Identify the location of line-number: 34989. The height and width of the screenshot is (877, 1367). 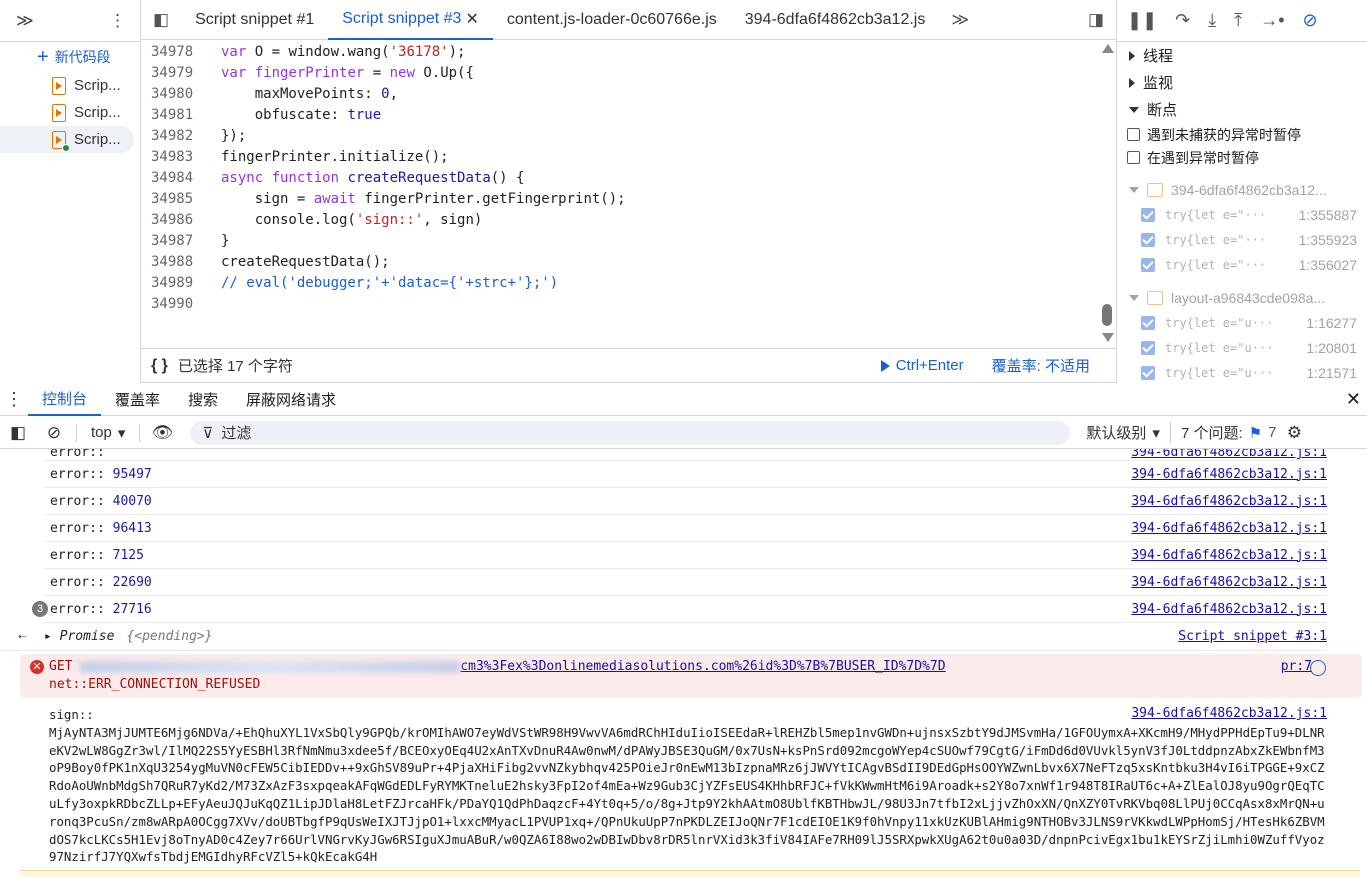
(171, 283).